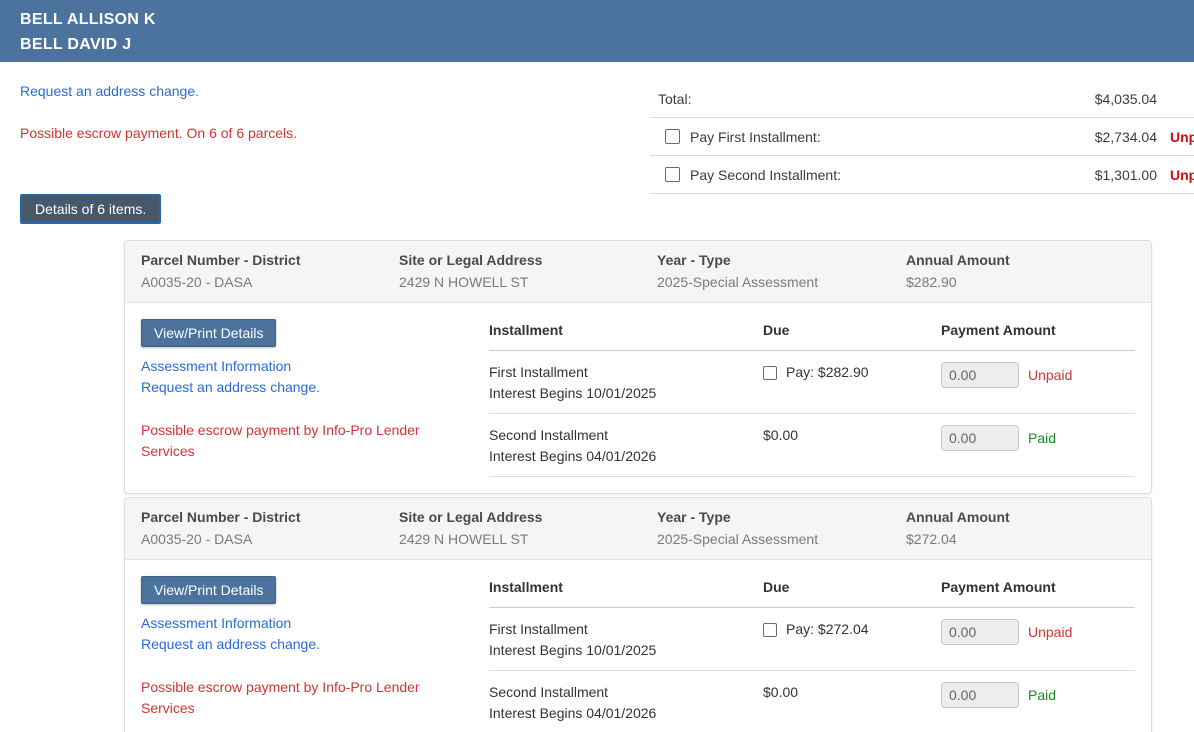 This screenshot has width=1194, height=732. What do you see at coordinates (922, 99) in the screenshot?
I see `totals-row-total: Total: $4,035.04` at bounding box center [922, 99].